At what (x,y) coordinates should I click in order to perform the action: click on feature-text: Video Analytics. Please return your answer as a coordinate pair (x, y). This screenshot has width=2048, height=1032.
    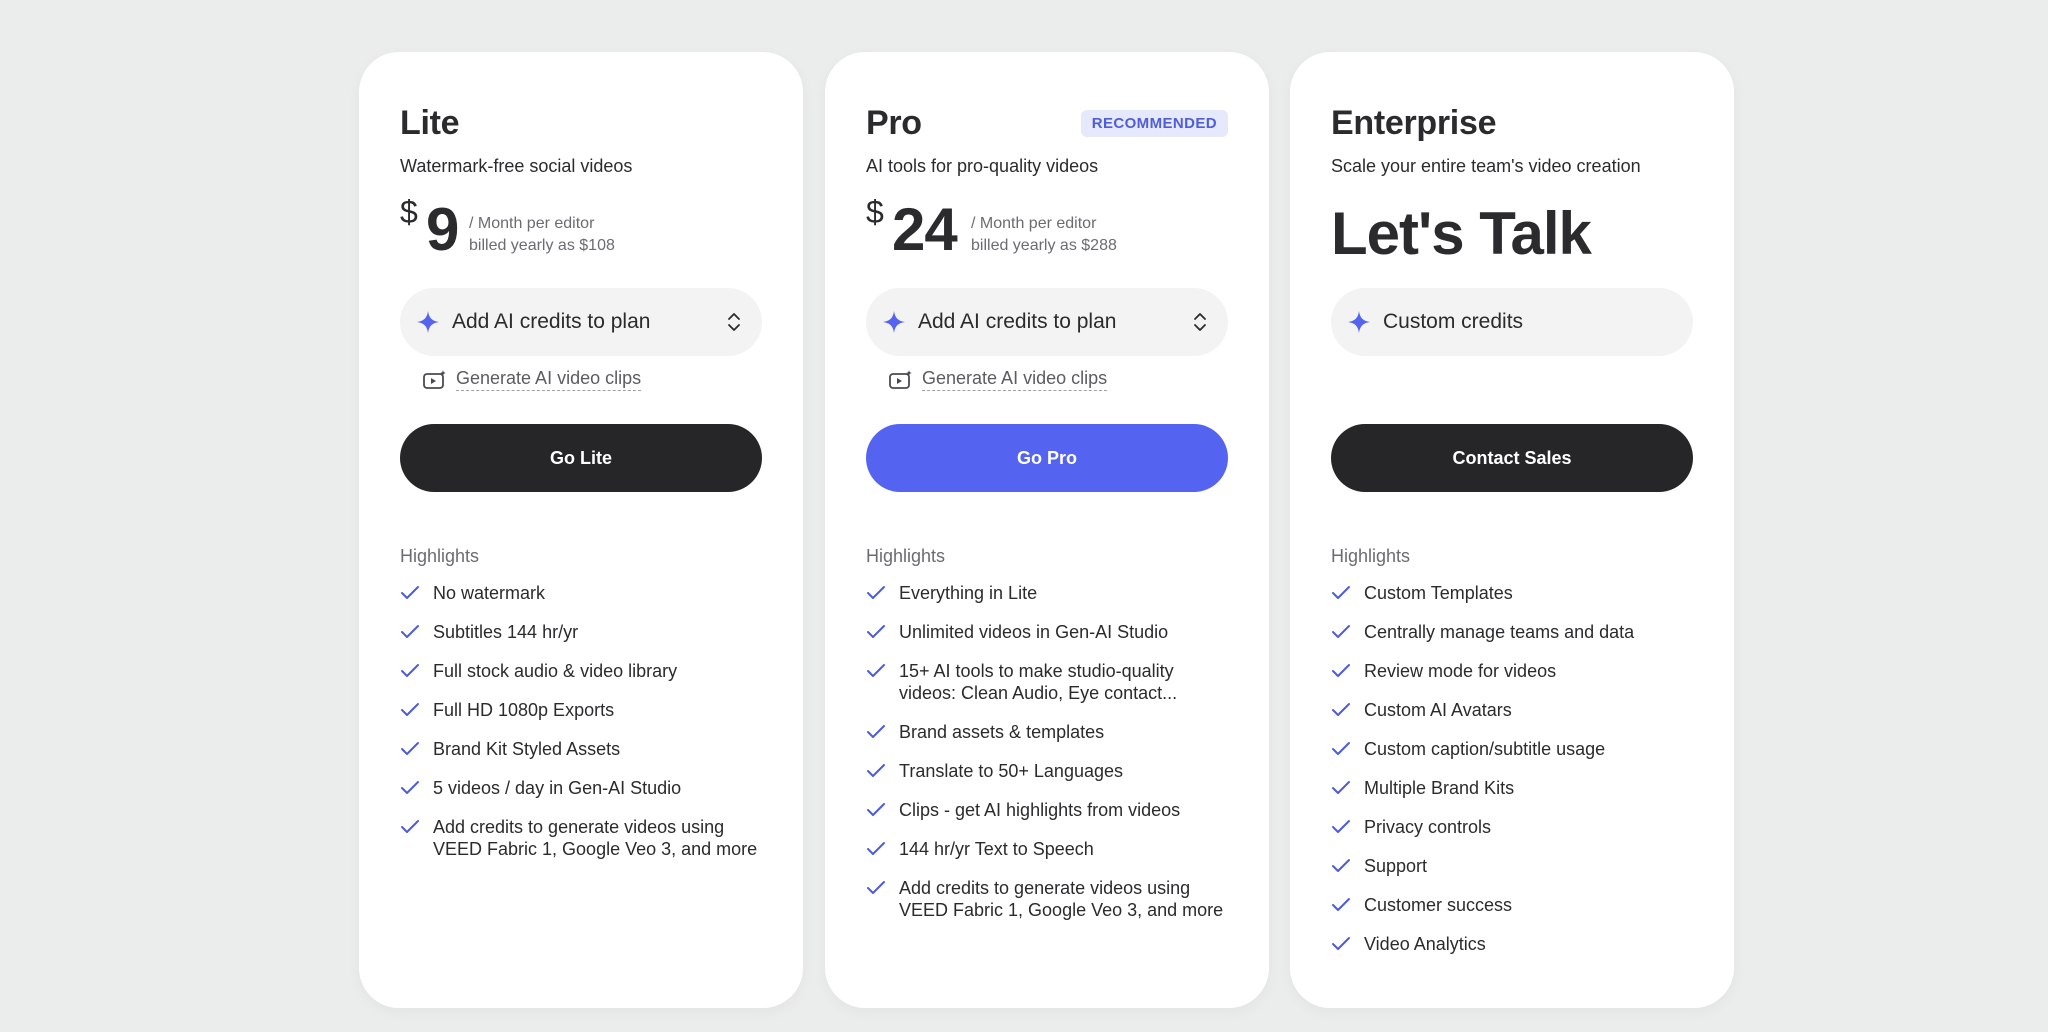
    Looking at the image, I should click on (1425, 944).